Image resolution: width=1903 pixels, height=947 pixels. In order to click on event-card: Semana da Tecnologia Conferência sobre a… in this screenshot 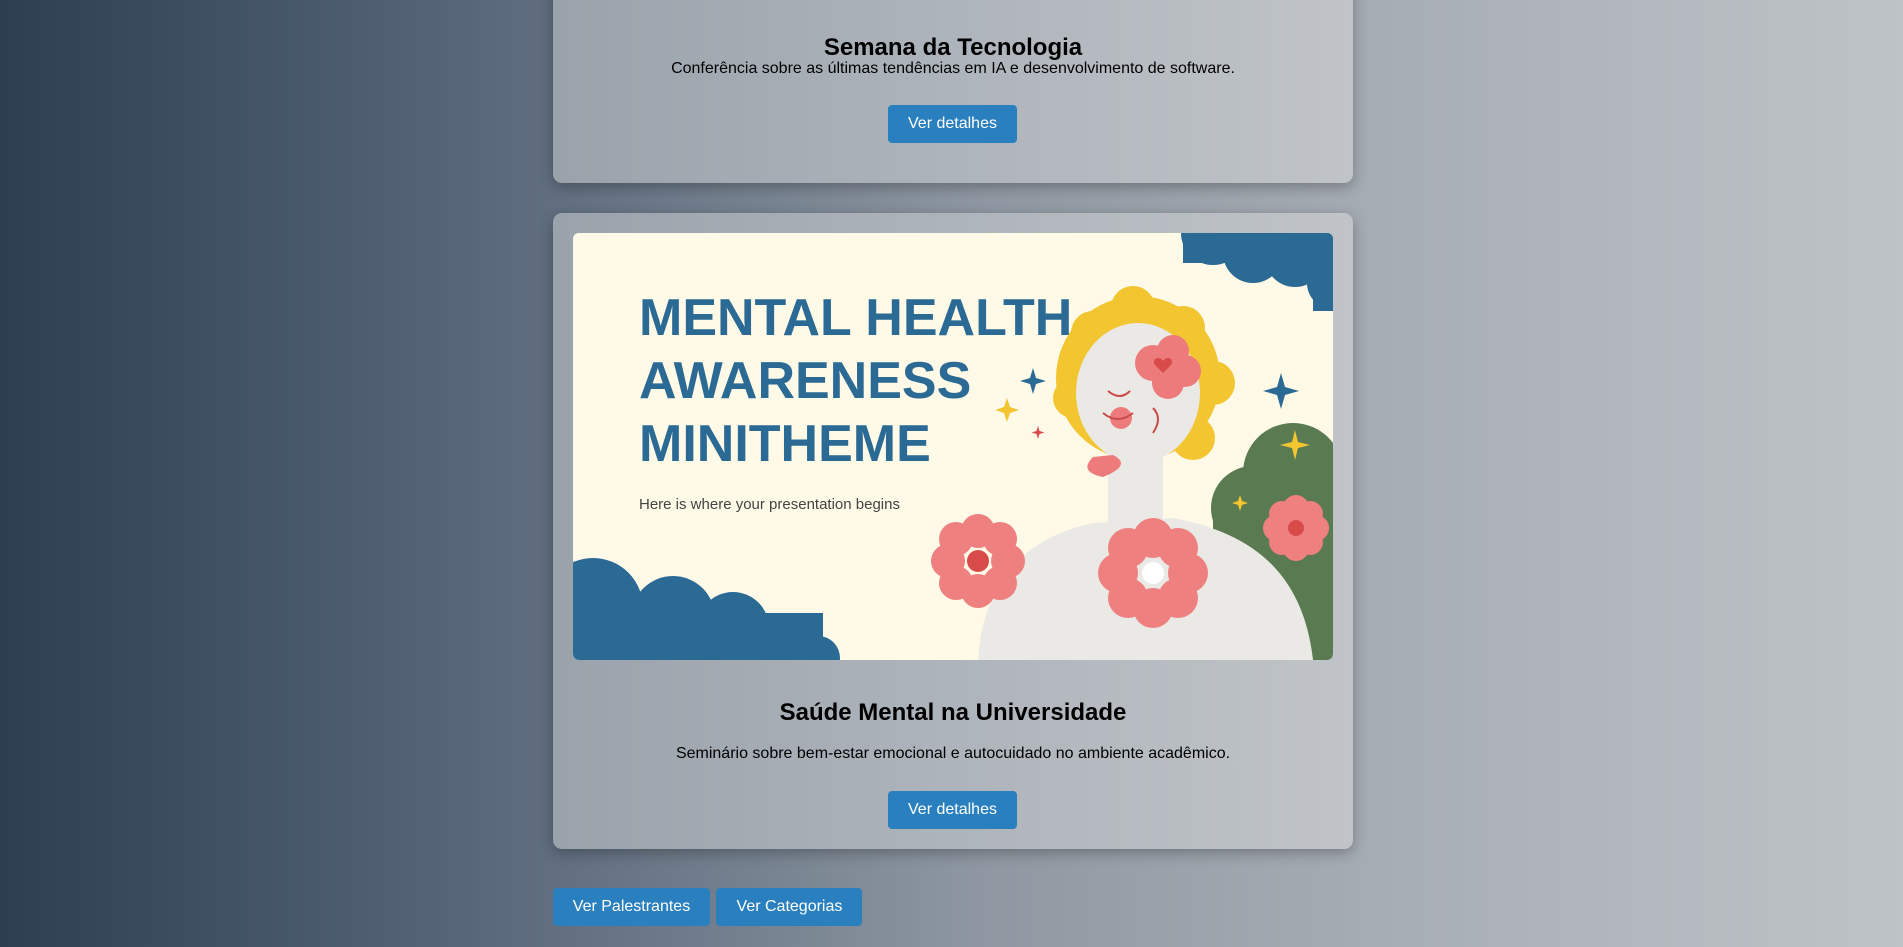, I will do `click(953, 91)`.